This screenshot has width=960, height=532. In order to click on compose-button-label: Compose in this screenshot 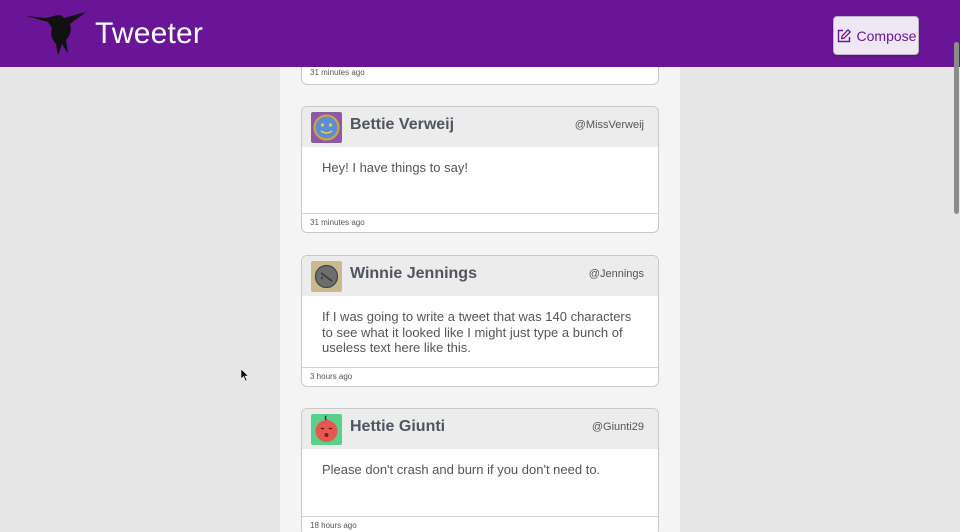, I will do `click(886, 35)`.